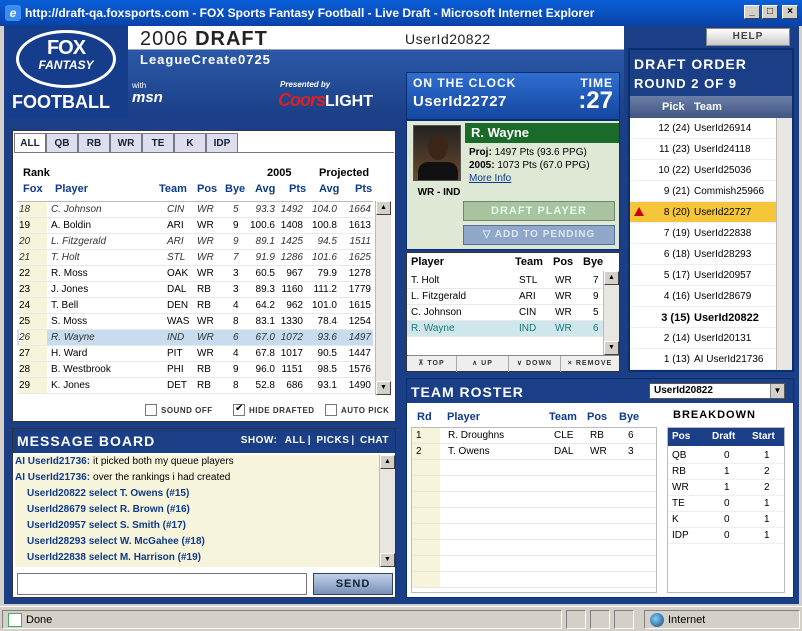 This screenshot has width=802, height=631. What do you see at coordinates (195, 274) in the screenshot?
I see `player-row: 22 R. Moss OAK WR 3 60.5 967 79.9 1278` at bounding box center [195, 274].